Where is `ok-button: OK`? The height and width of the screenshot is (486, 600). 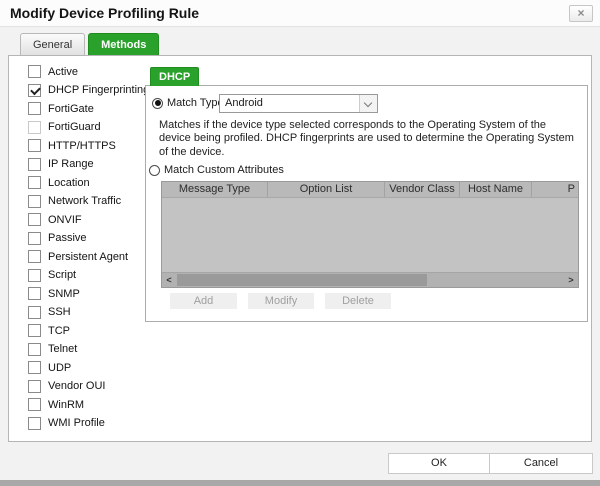
ok-button: OK is located at coordinates (439, 463).